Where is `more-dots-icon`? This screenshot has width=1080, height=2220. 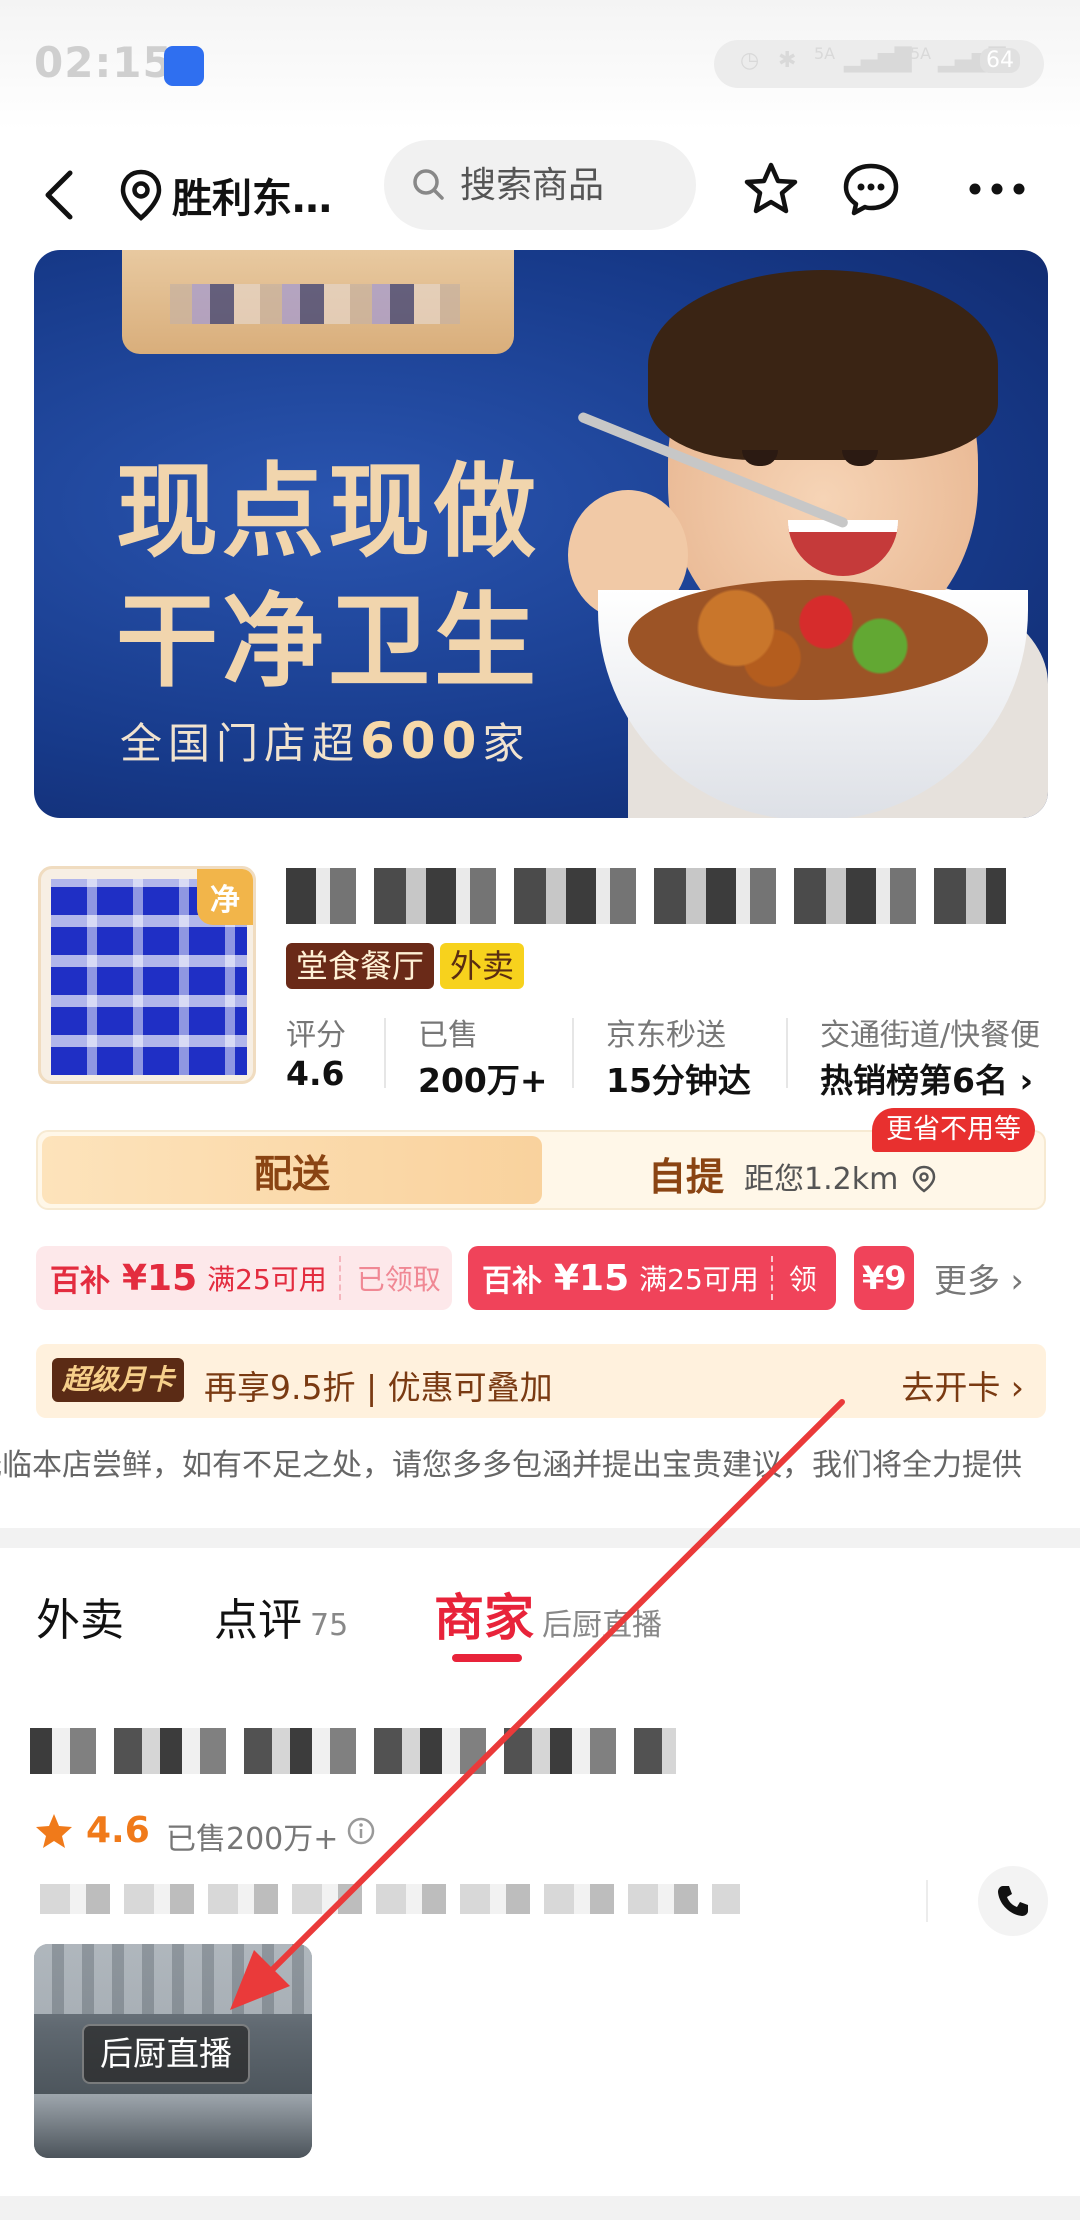 more-dots-icon is located at coordinates (997, 189).